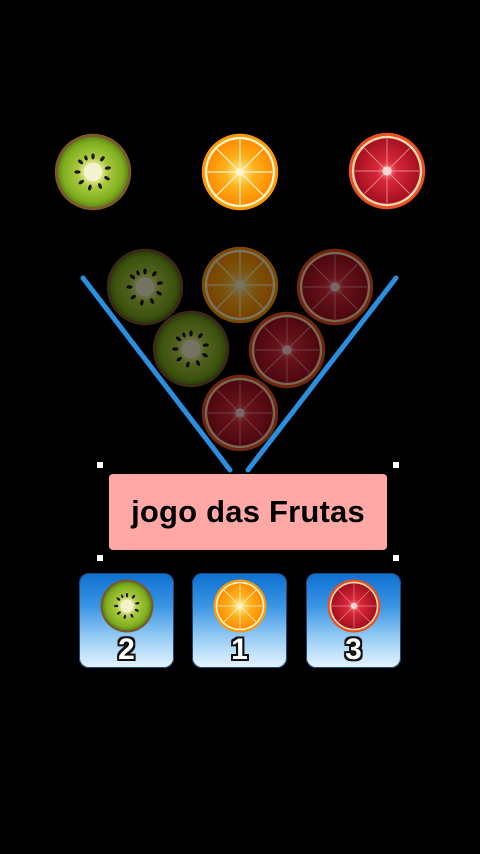  What do you see at coordinates (240, 413) in the screenshot?
I see `stack-blood-orange-icon` at bounding box center [240, 413].